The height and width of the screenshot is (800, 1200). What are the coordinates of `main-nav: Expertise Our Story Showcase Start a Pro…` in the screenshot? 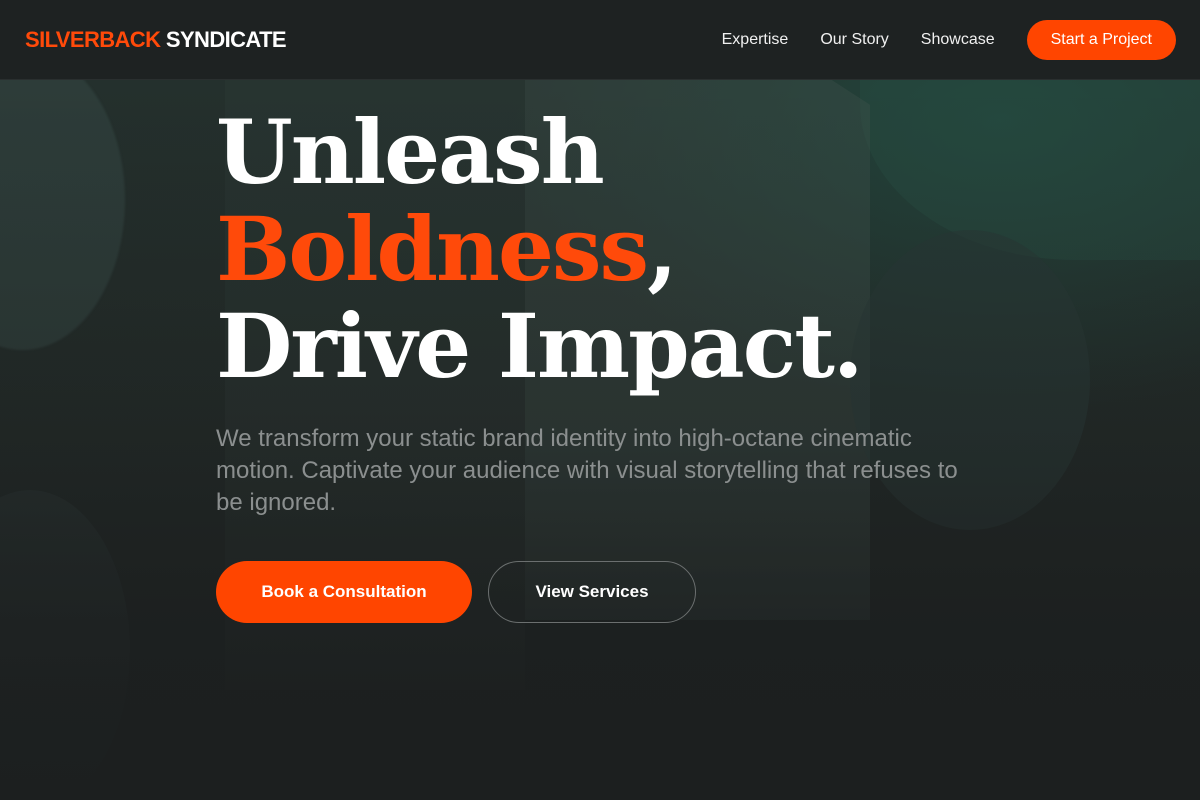 It's located at (949, 39).